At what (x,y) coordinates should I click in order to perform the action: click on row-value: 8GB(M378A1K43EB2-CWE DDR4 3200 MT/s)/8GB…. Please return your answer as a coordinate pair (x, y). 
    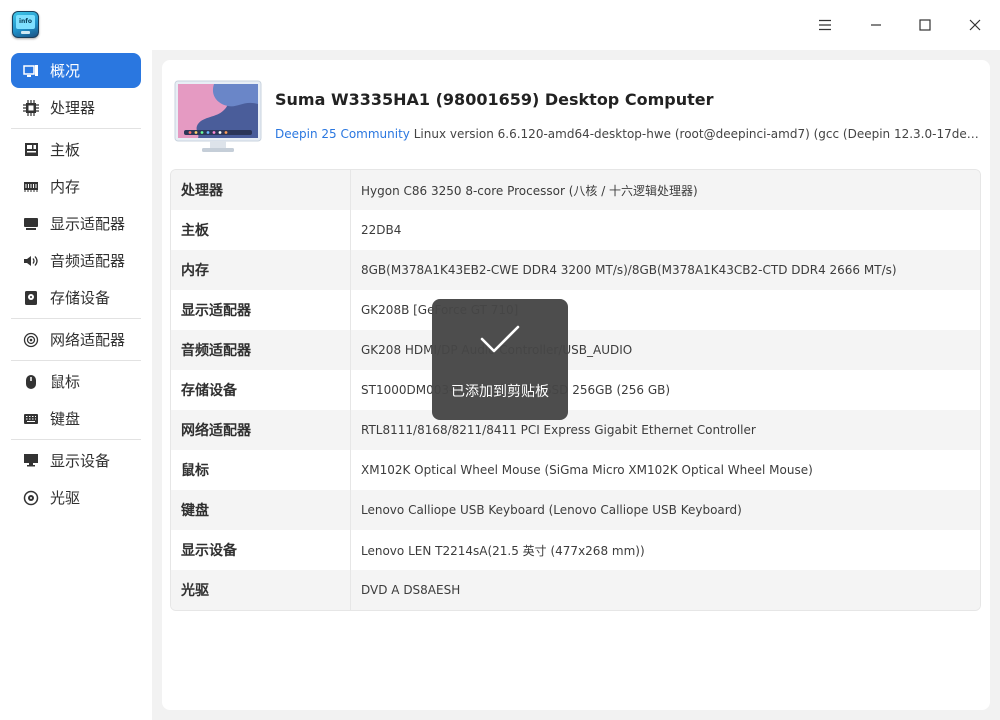
    Looking at the image, I should click on (629, 270).